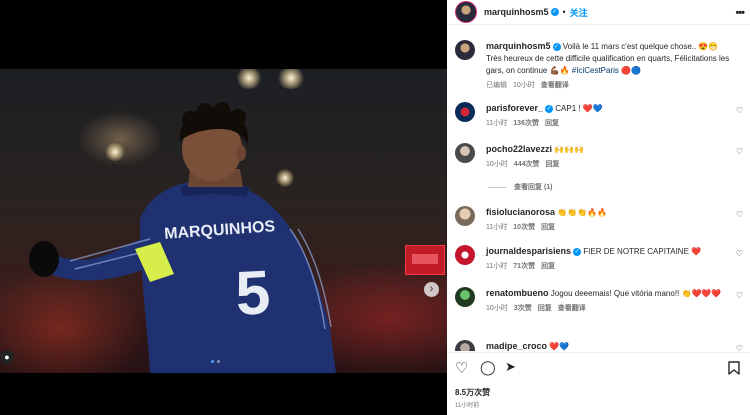  Describe the element at coordinates (582, 212) in the screenshot. I see `comment-text: 👏👏👏🔥🔥` at that location.